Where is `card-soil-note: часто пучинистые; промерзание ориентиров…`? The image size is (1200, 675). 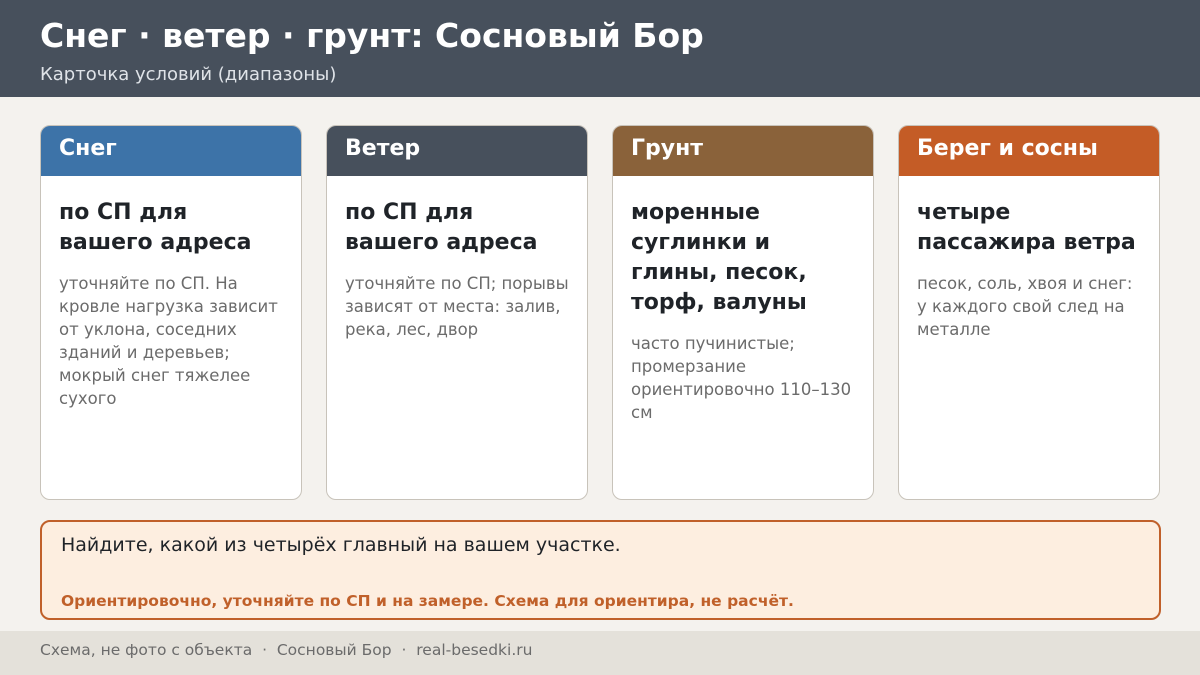 card-soil-note: часто пучинистые; промерзание ориентиров… is located at coordinates (741, 378).